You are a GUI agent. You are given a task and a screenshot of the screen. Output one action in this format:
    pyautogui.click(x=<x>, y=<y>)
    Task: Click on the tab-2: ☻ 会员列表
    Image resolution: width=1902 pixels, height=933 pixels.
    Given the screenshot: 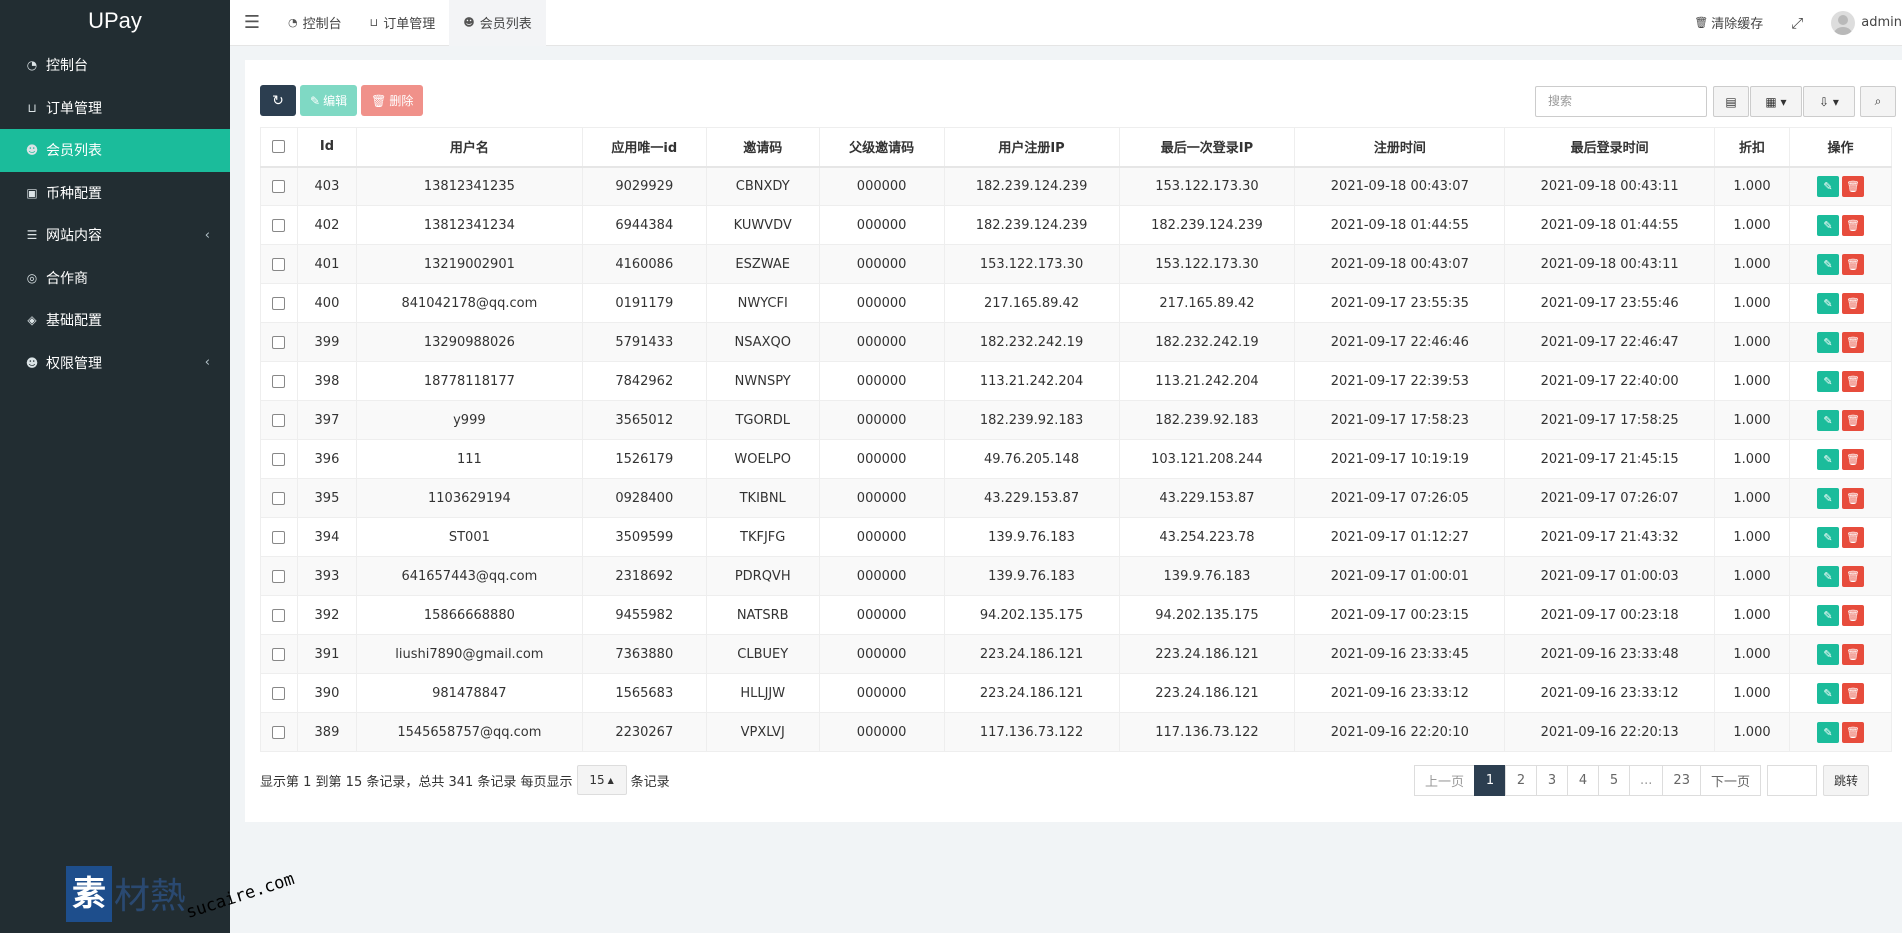 What is the action you would take?
    pyautogui.click(x=497, y=23)
    